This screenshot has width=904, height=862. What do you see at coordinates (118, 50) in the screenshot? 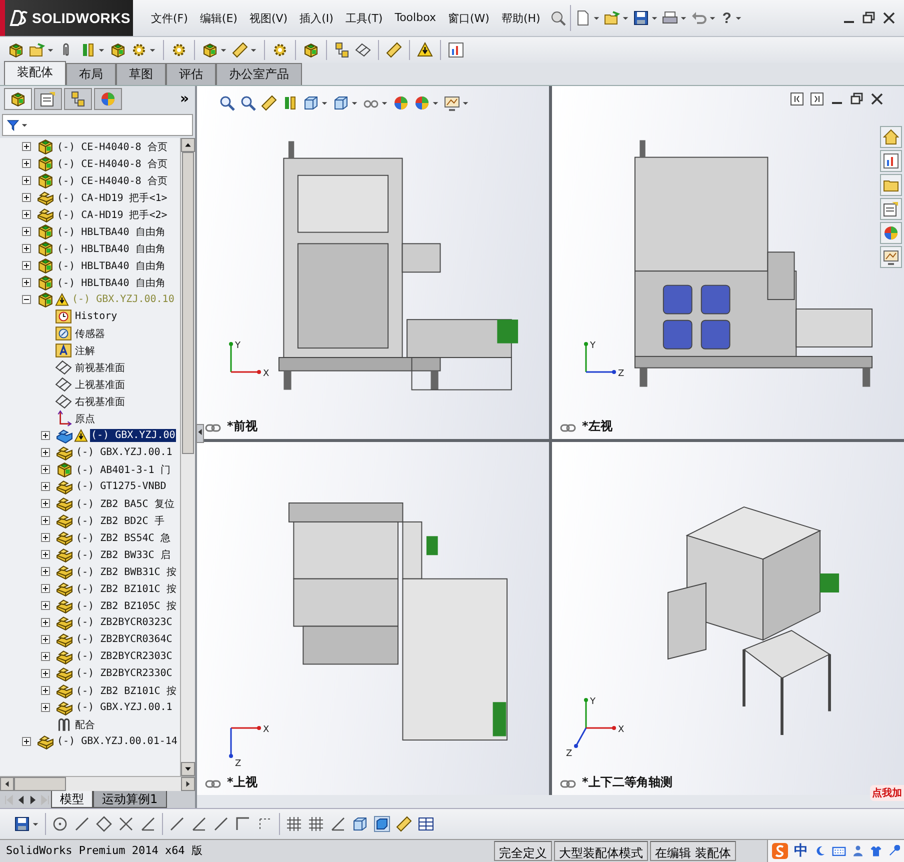
I see `component-preview-icon` at bounding box center [118, 50].